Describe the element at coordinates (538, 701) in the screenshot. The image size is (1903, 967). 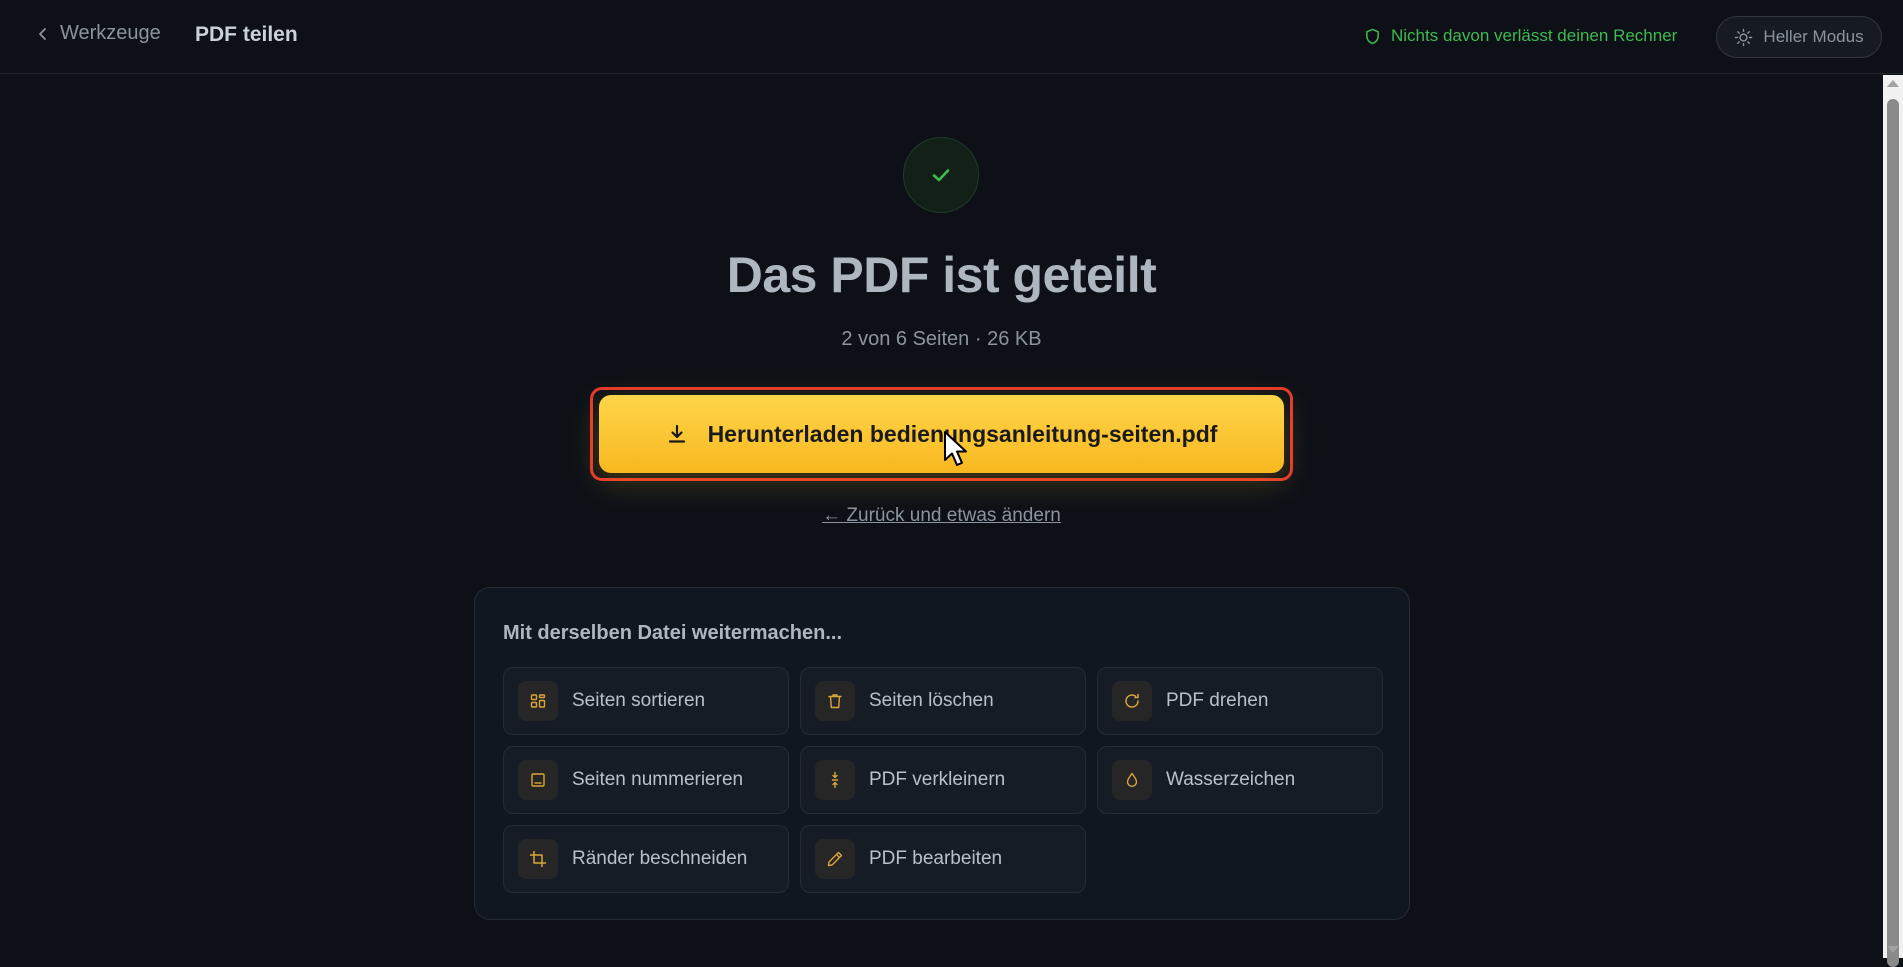
I see `grid-icon` at that location.